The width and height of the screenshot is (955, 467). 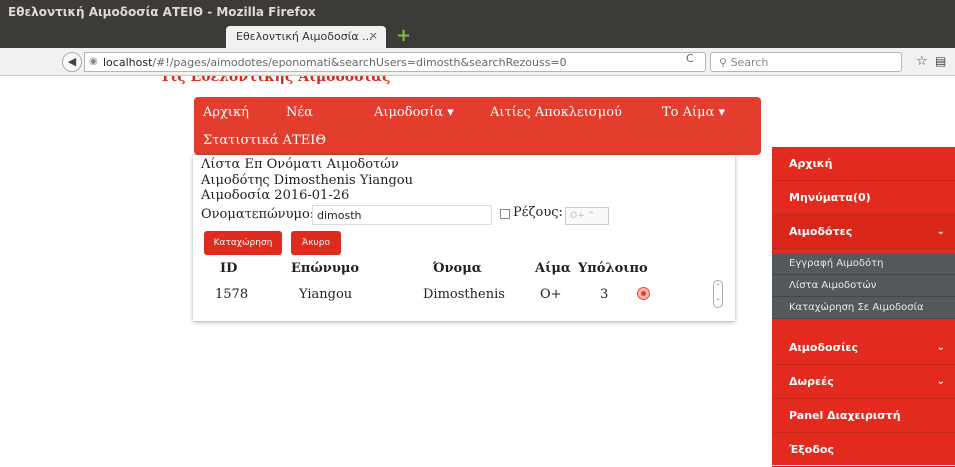 What do you see at coordinates (836, 263) in the screenshot?
I see `sidebar-item-label: Εγγραφή Αιμοδότη` at bounding box center [836, 263].